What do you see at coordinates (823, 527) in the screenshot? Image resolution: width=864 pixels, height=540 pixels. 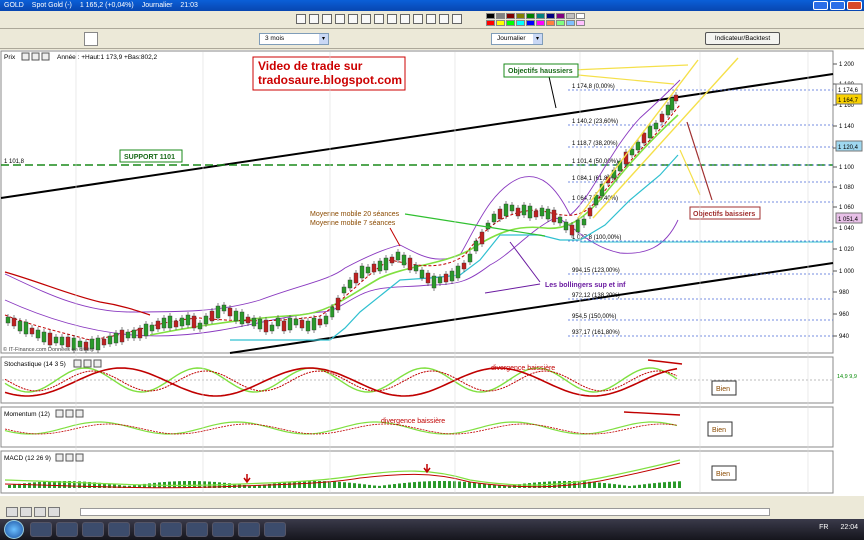 I see `language-indicator: FR` at bounding box center [823, 527].